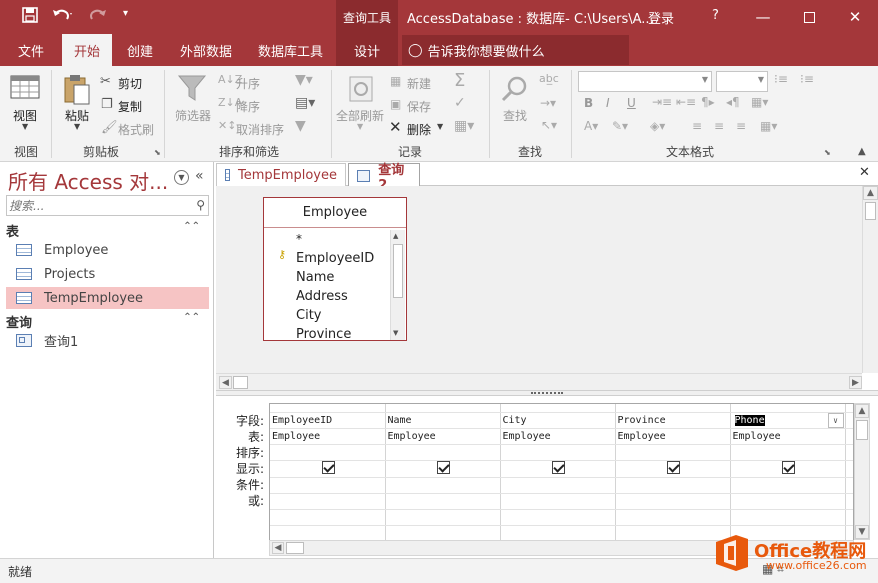 This screenshot has width=878, height=583. Describe the element at coordinates (807, 79) in the screenshot. I see `numbering-icon: ⁝≡` at that location.